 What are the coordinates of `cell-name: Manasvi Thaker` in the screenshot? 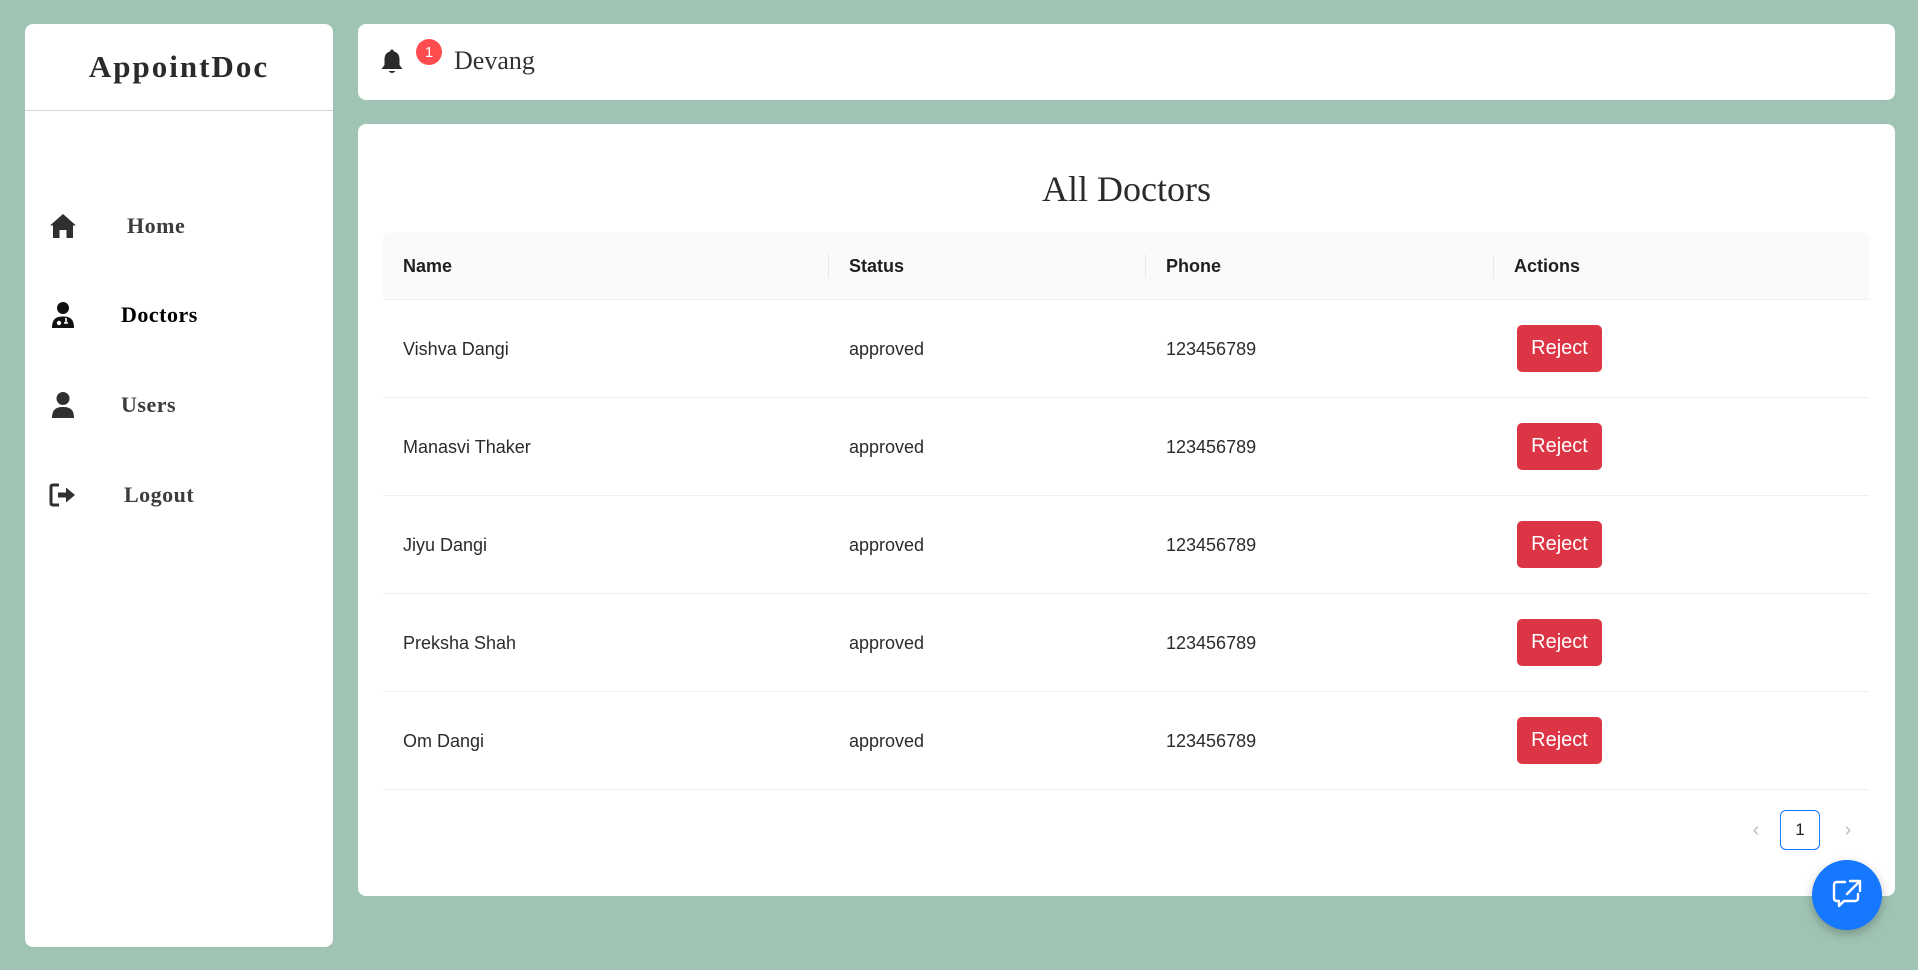 It's located at (467, 446).